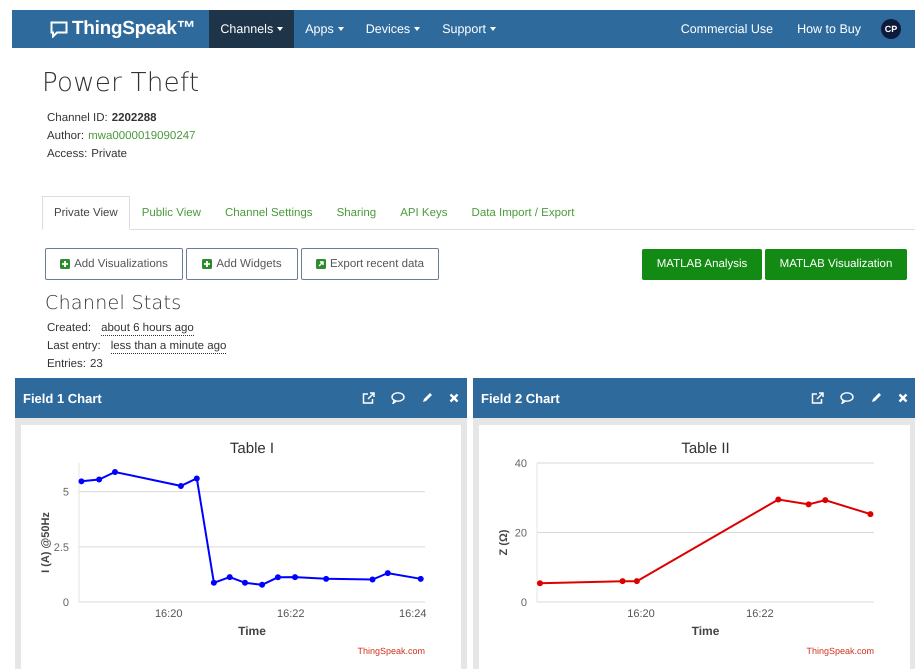 This screenshot has height=669, width=915. Describe the element at coordinates (321, 264) in the screenshot. I see `arrow-icon` at that location.